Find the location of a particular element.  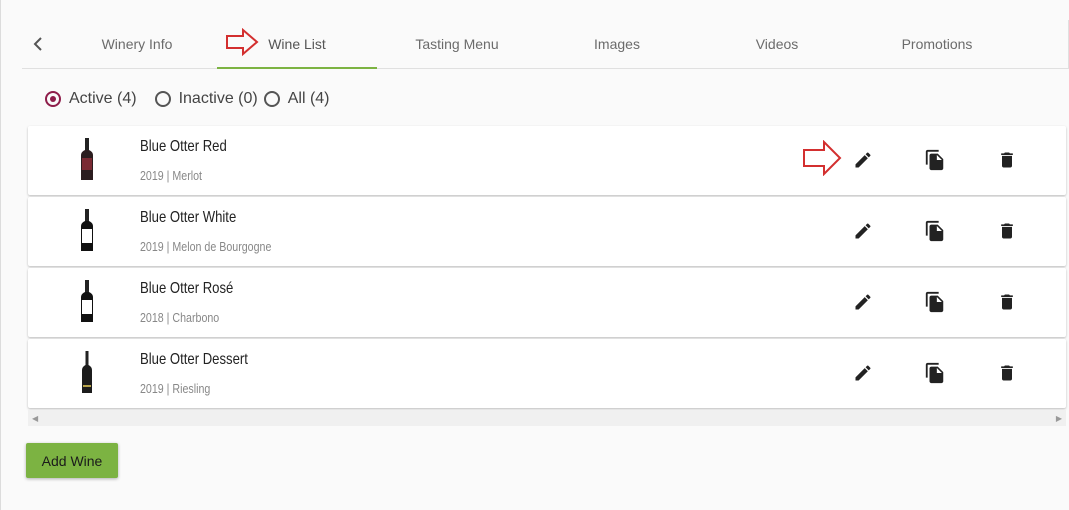

rose-wine-bottle-icon is located at coordinates (87, 301).